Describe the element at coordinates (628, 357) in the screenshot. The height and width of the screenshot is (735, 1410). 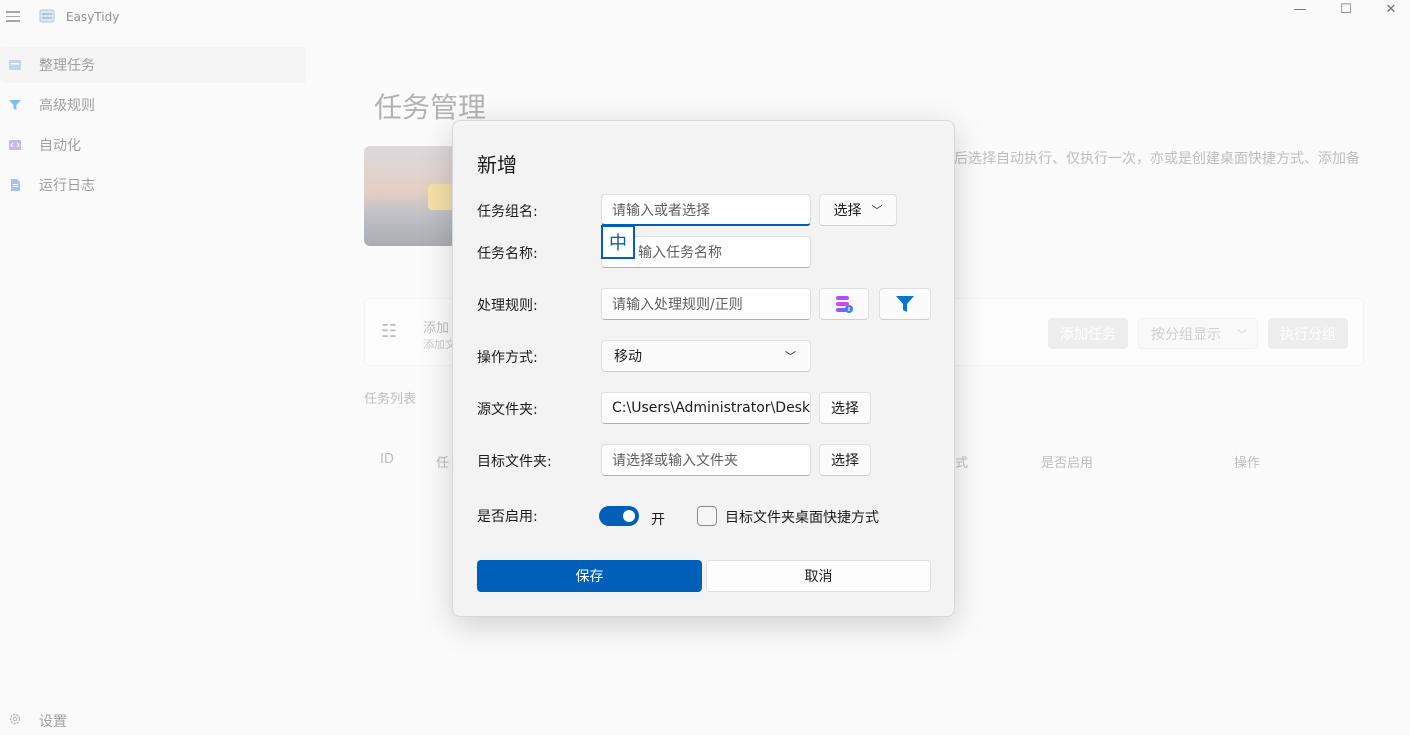
I see `operation-value: 移动` at that location.